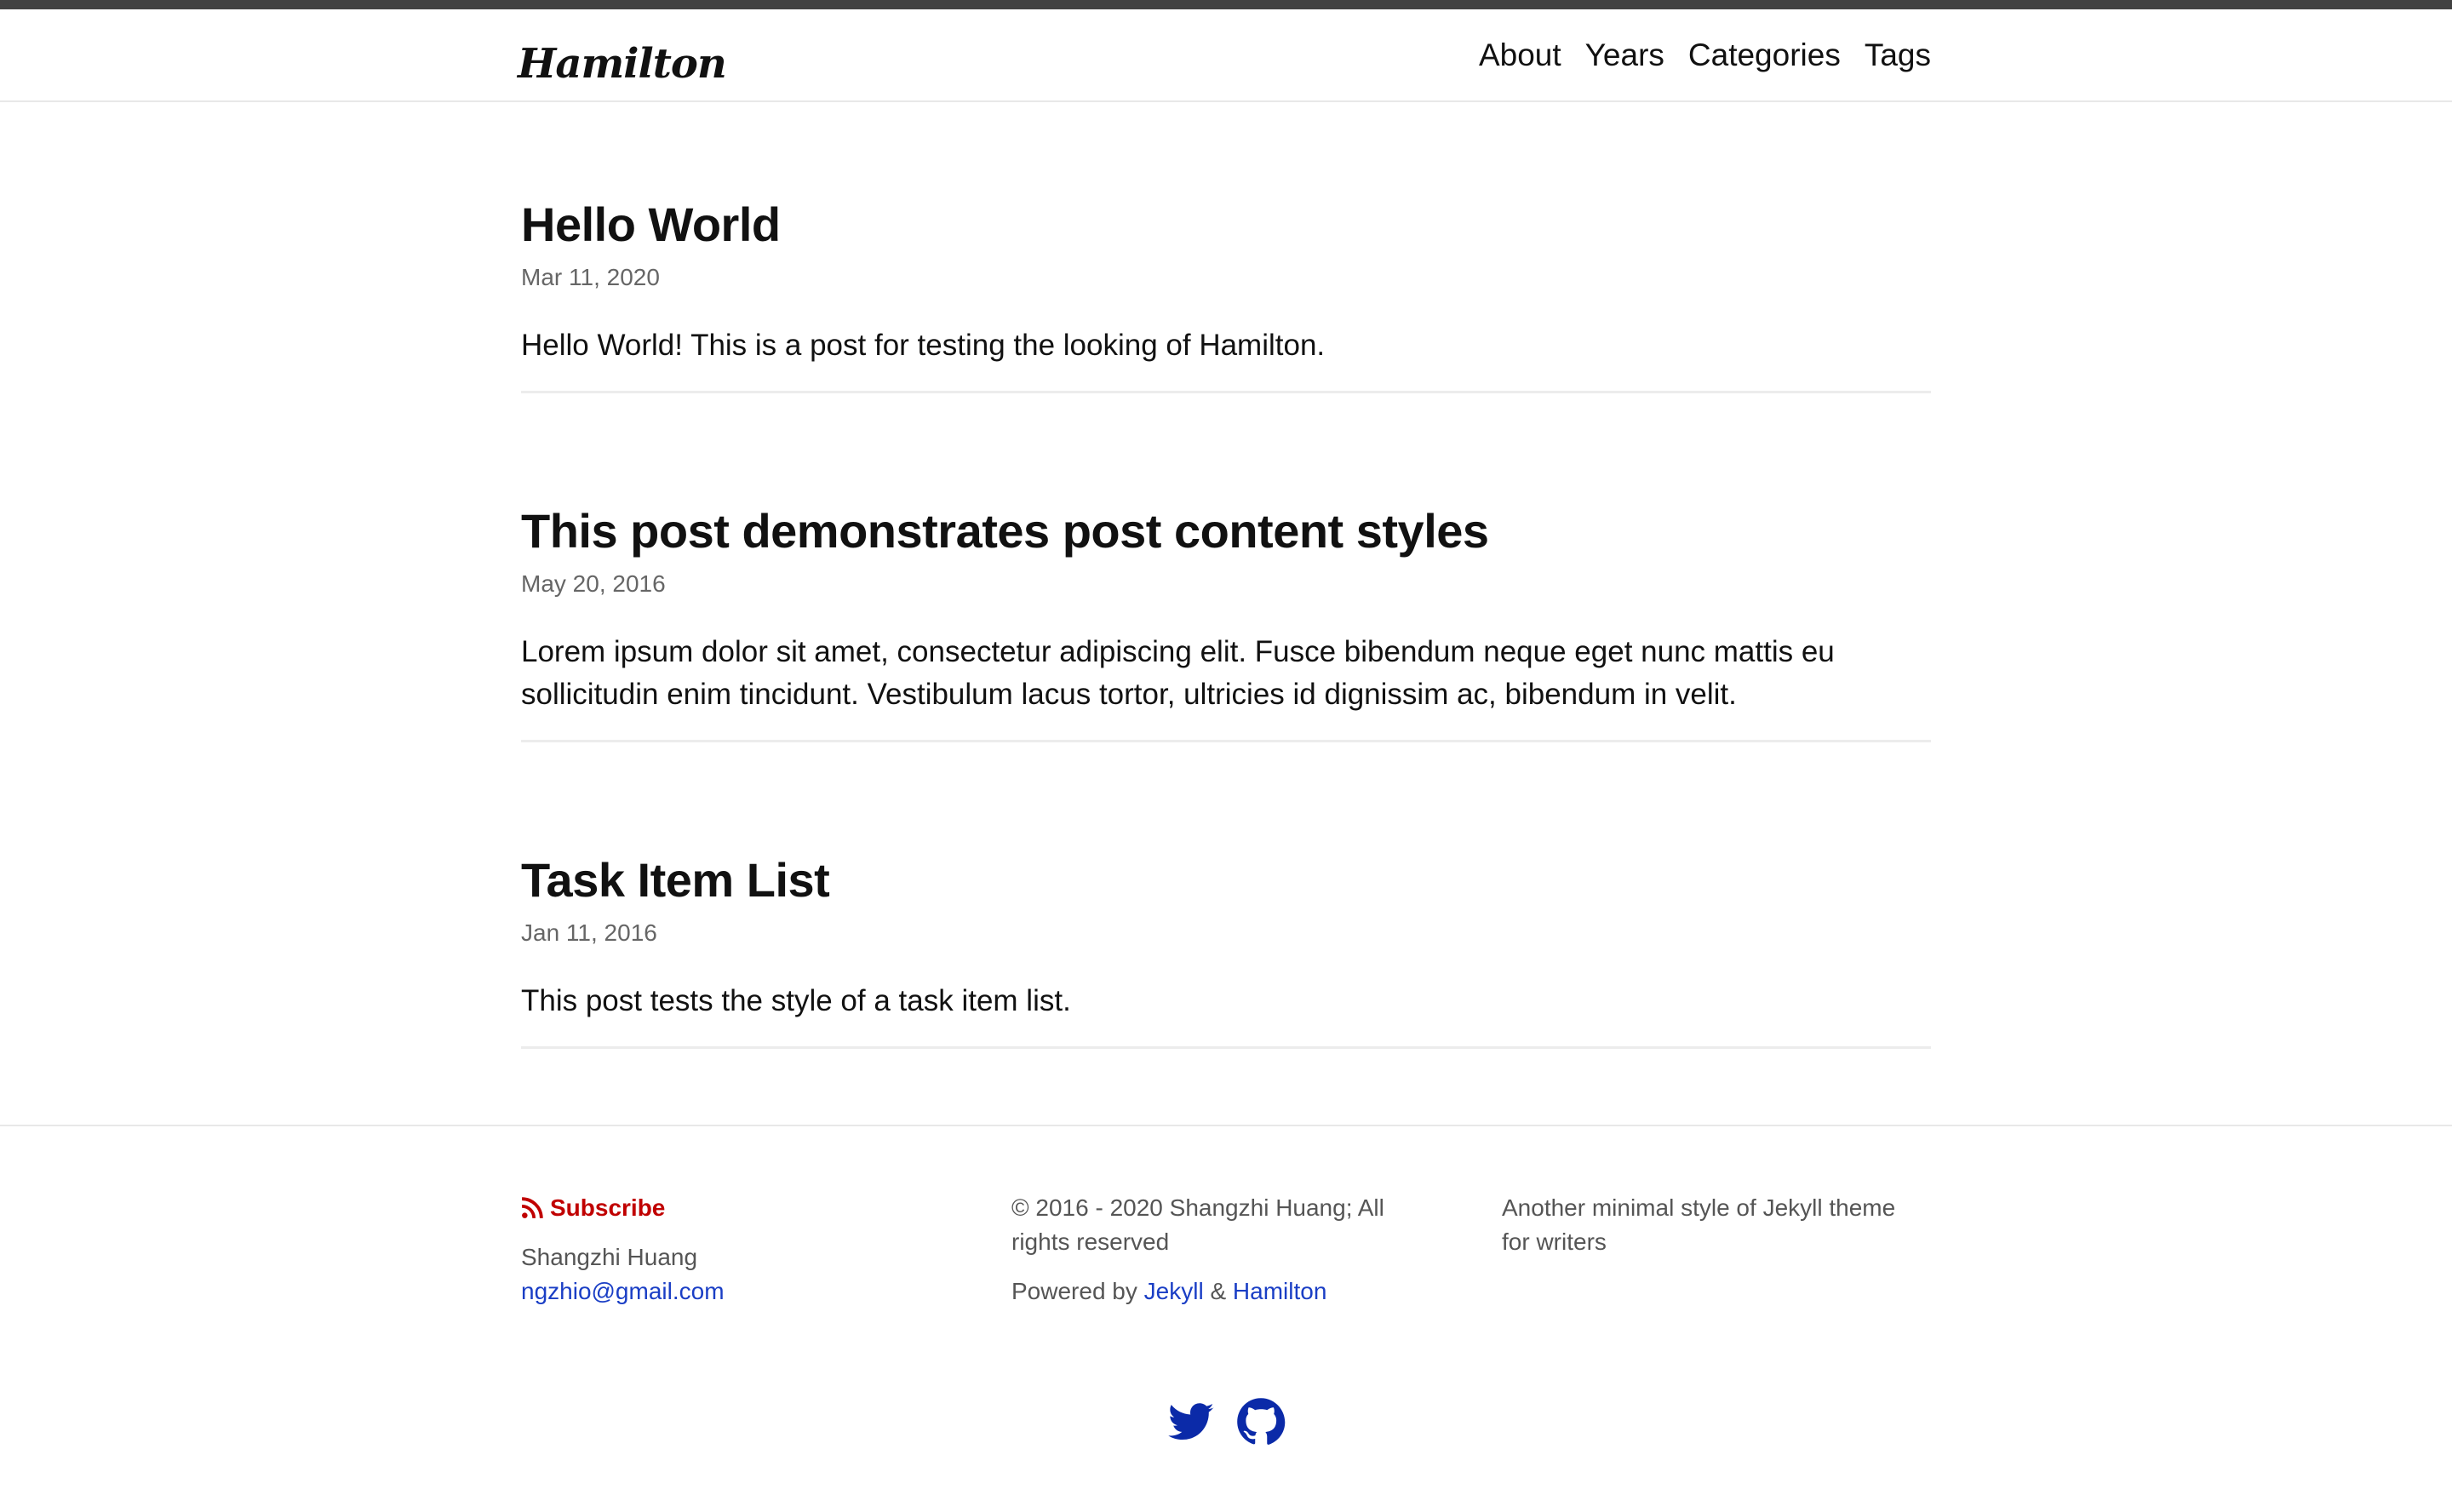 Image resolution: width=2452 pixels, height=1512 pixels. What do you see at coordinates (622, 64) in the screenshot?
I see `site-logo: Hamilton` at bounding box center [622, 64].